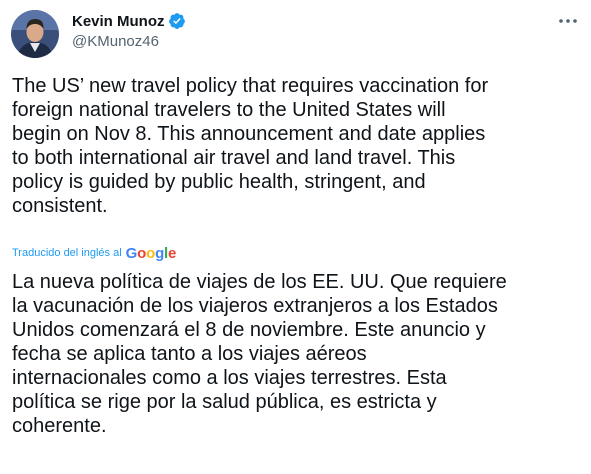 This screenshot has height=474, width=591. I want to click on translated-by-google-link: Traducido del inglés al Google, so click(94, 253).